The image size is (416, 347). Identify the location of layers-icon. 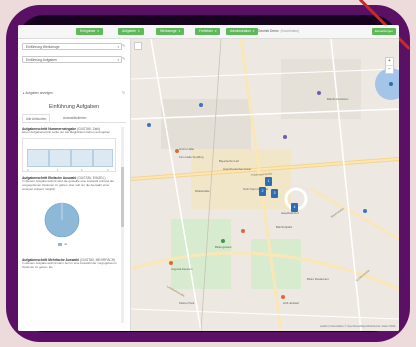
(138, 46).